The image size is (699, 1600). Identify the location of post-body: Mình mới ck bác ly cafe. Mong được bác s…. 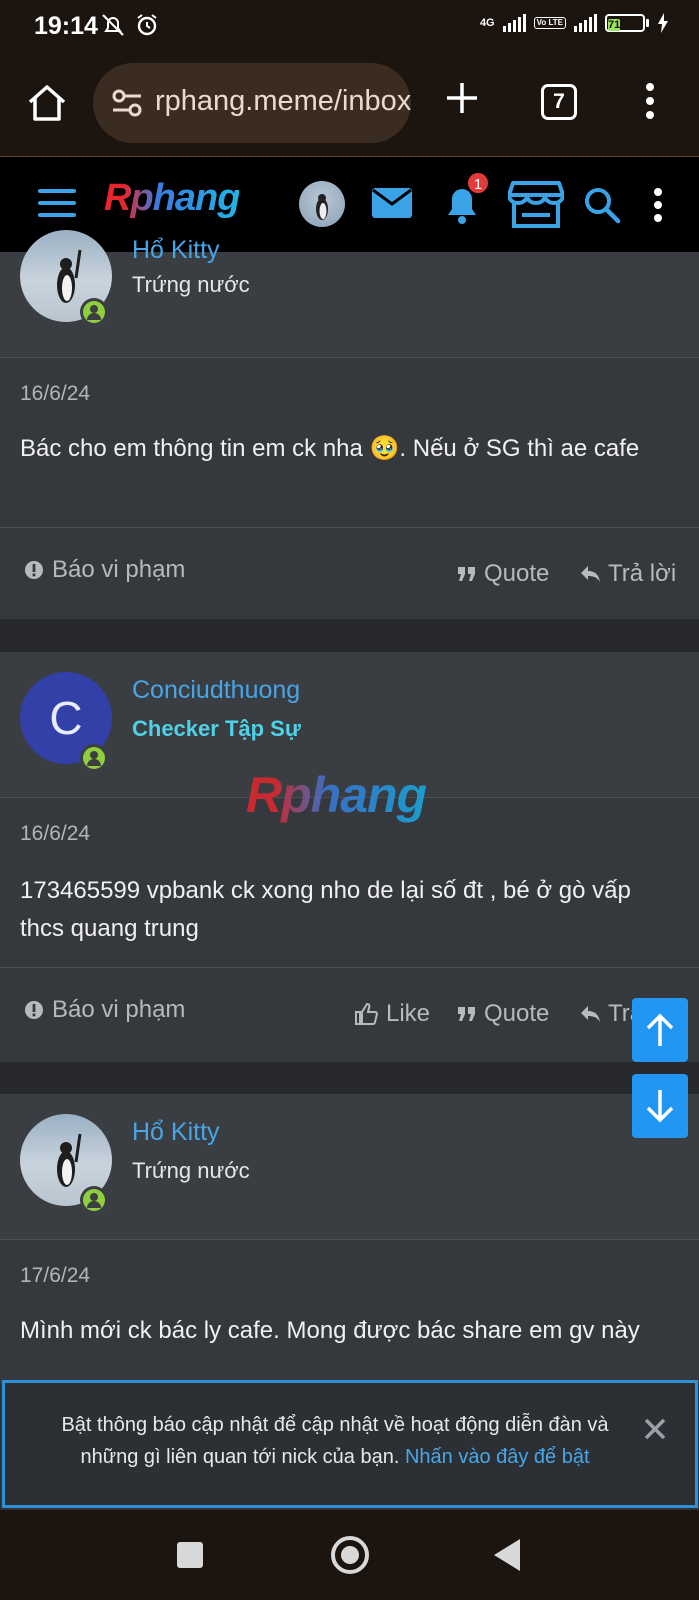
(330, 1330).